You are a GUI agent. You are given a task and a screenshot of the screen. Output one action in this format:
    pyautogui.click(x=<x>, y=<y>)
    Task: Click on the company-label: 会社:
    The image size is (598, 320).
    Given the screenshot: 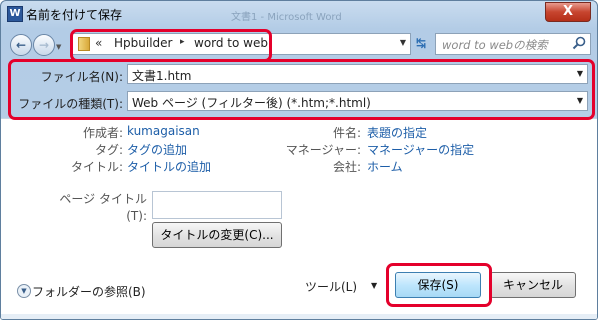 What is the action you would take?
    pyautogui.click(x=346, y=167)
    